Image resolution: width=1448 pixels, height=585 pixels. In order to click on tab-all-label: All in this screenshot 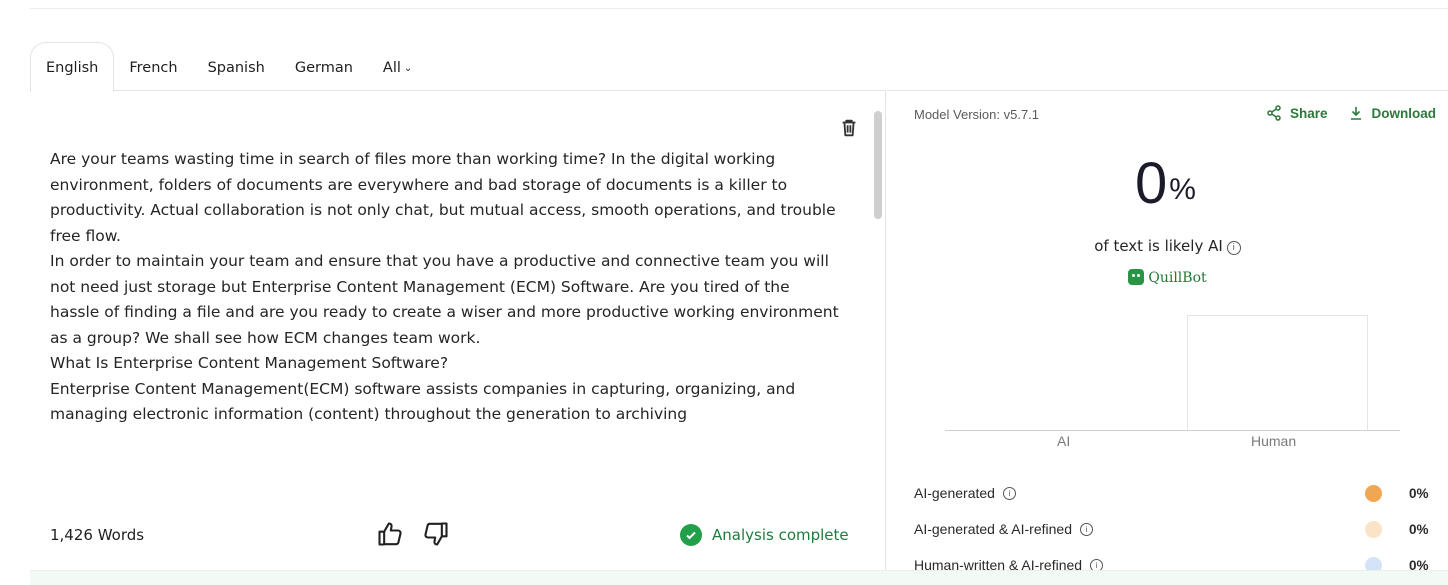, I will do `click(391, 68)`.